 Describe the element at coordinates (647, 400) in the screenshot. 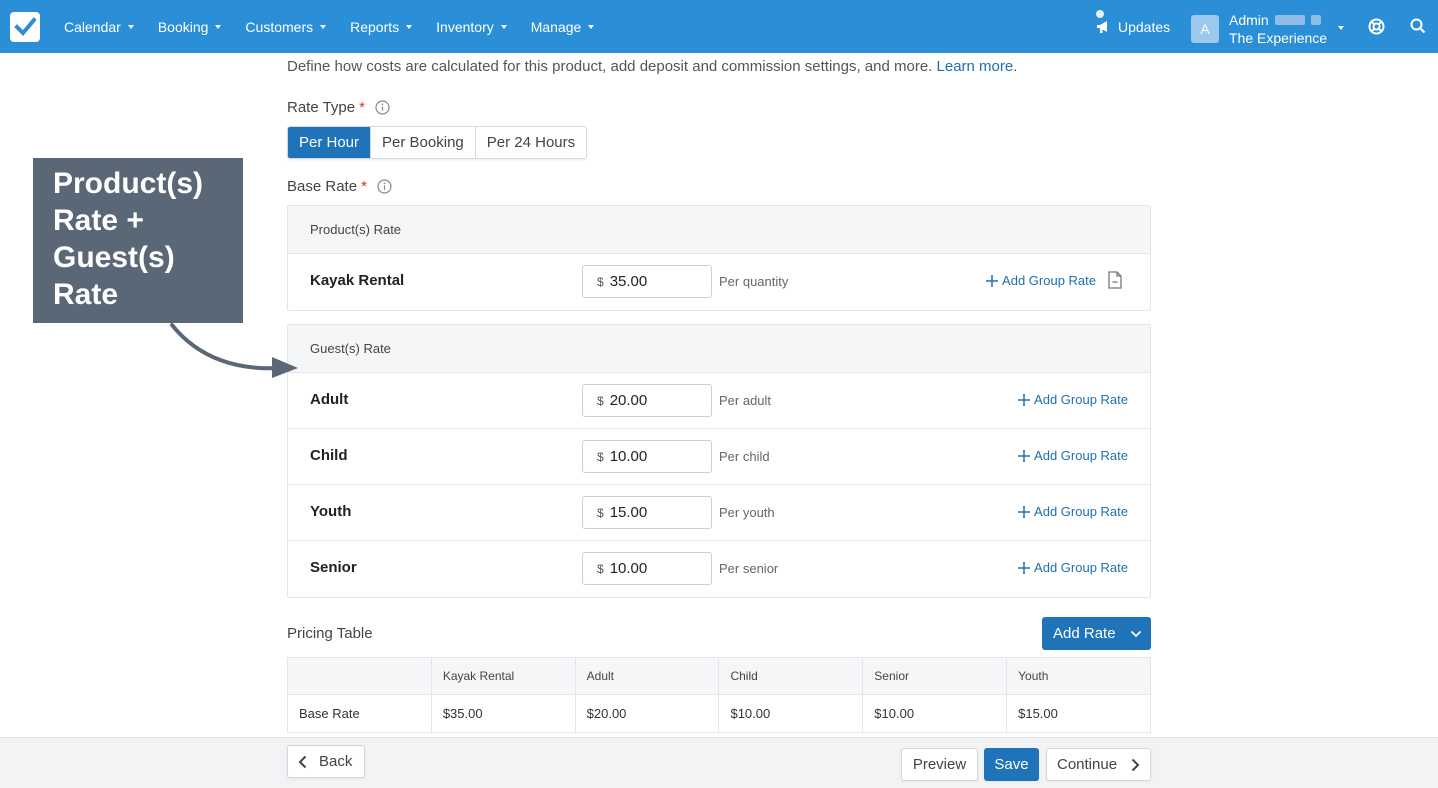

I see `rate-amount-input: $20.00` at that location.